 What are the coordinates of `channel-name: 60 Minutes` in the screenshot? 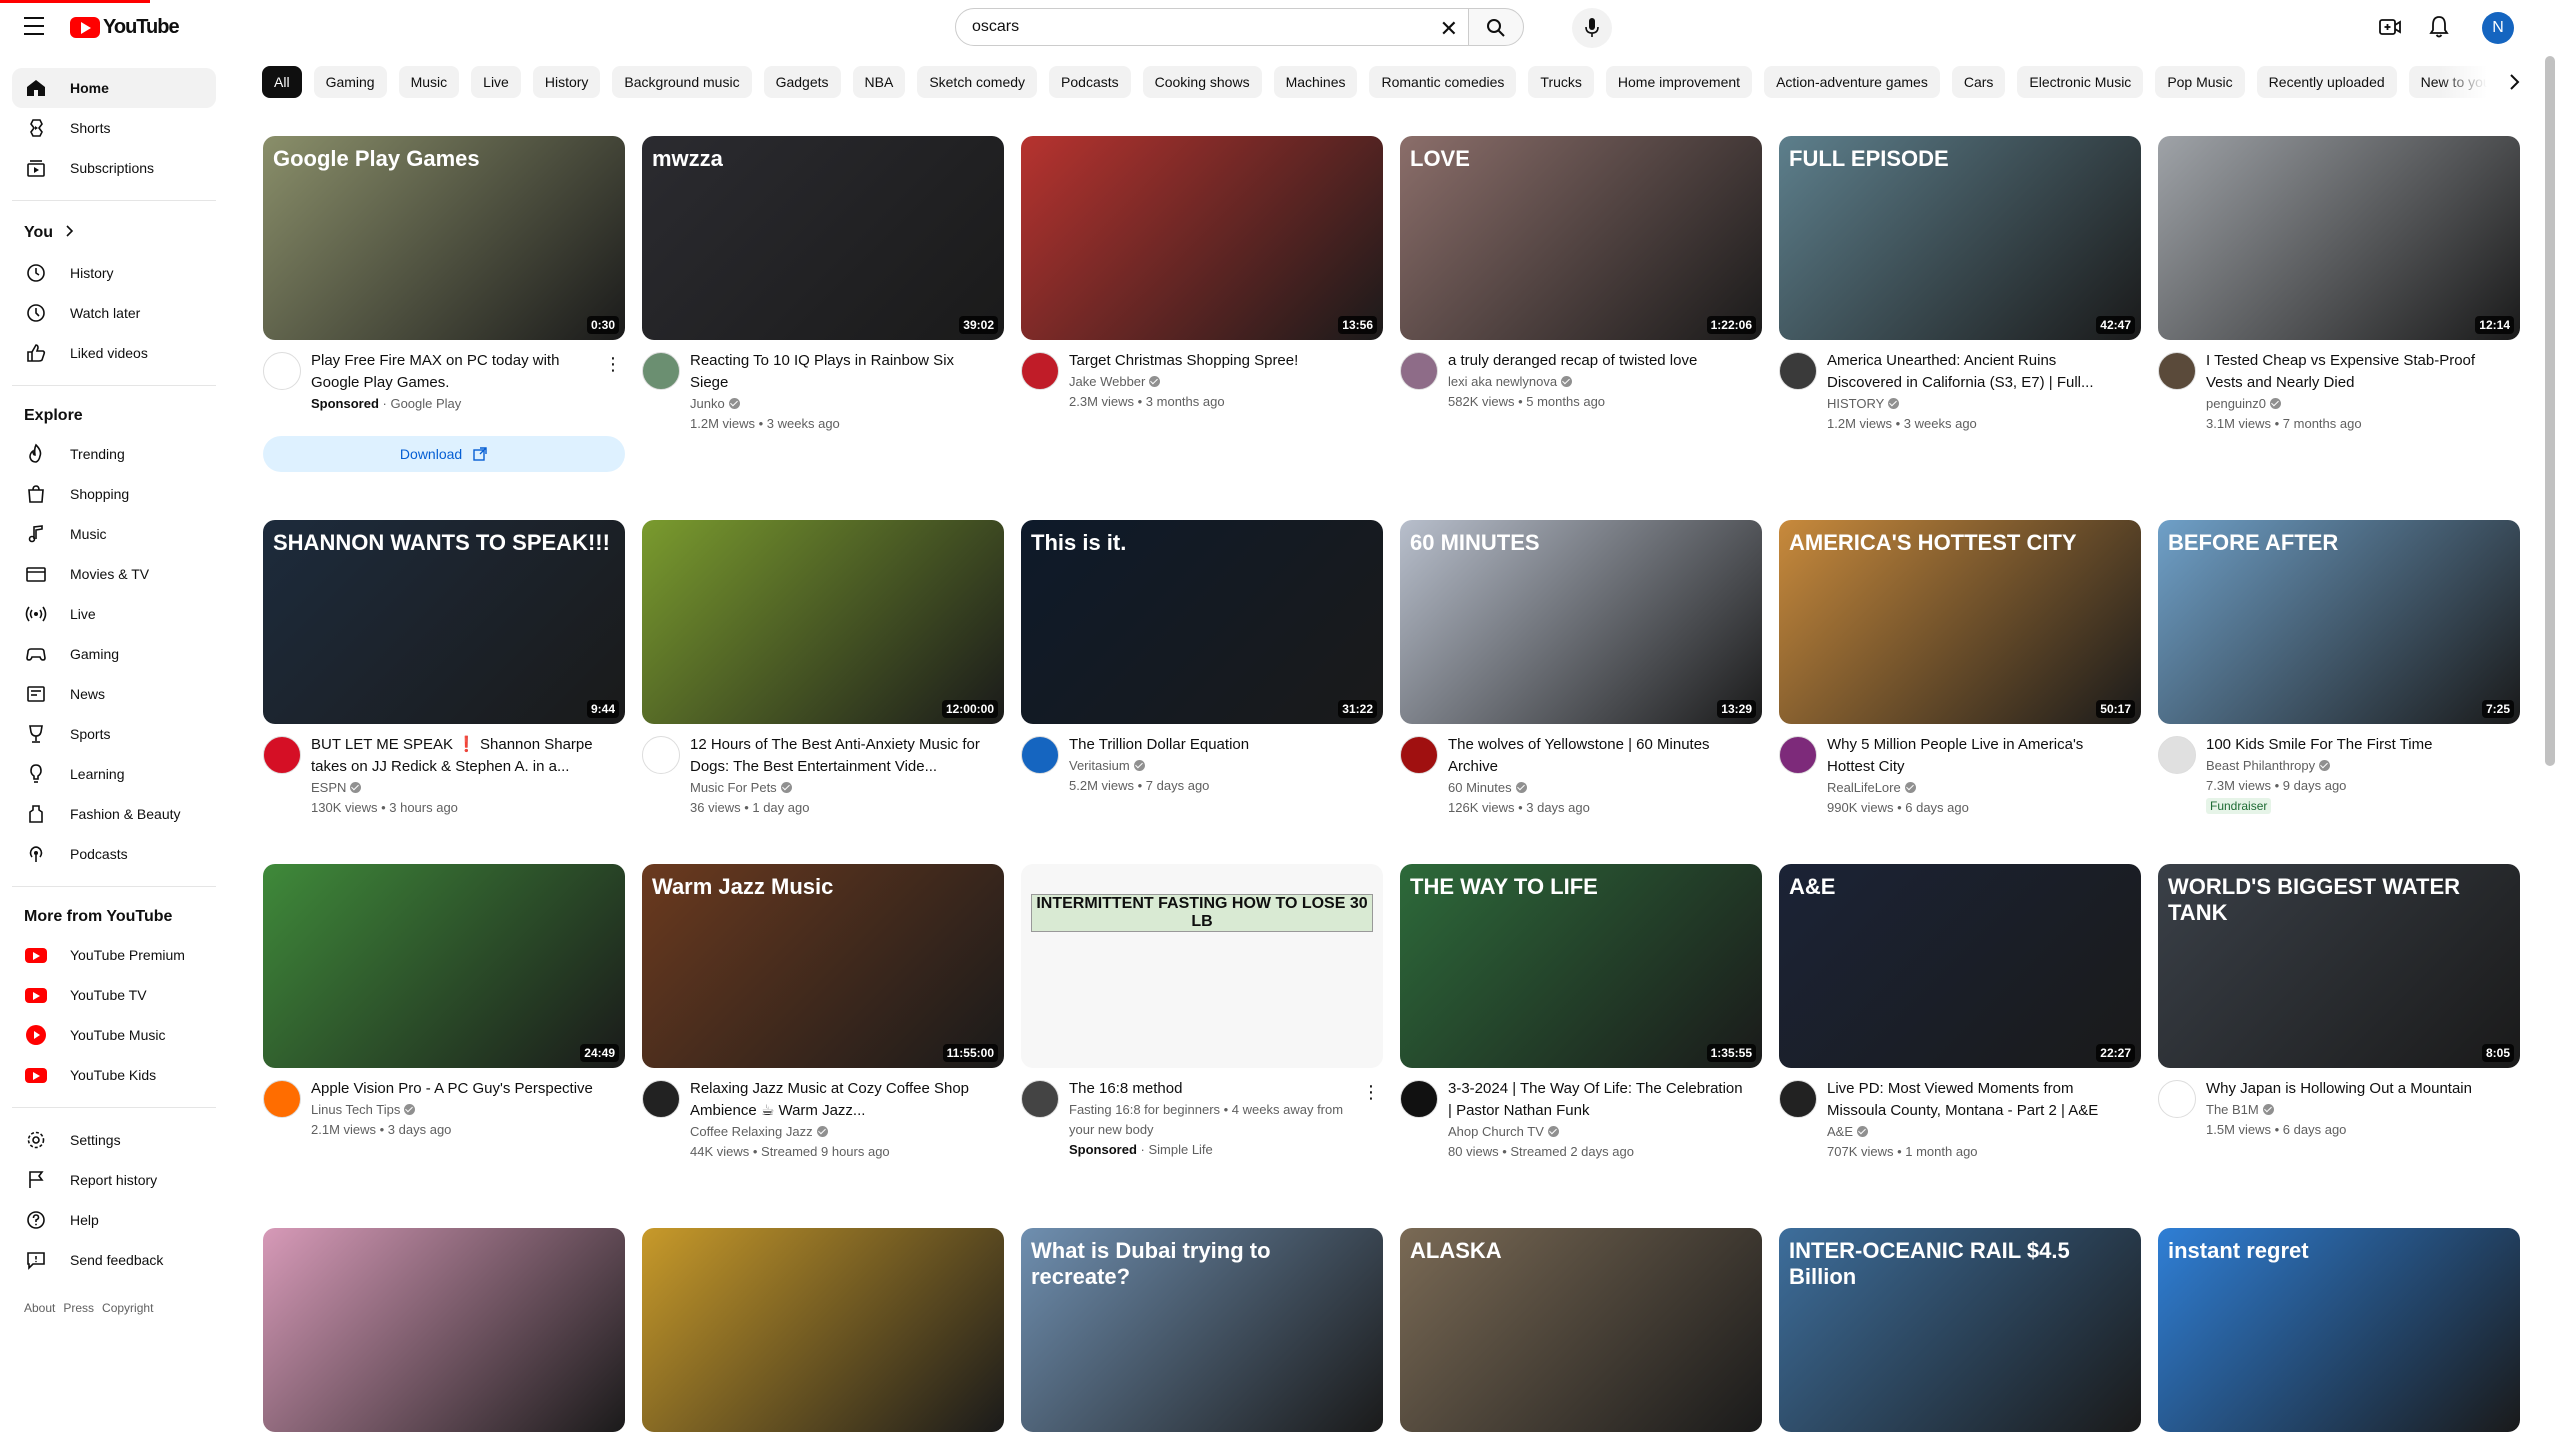 It's located at (1480, 787).